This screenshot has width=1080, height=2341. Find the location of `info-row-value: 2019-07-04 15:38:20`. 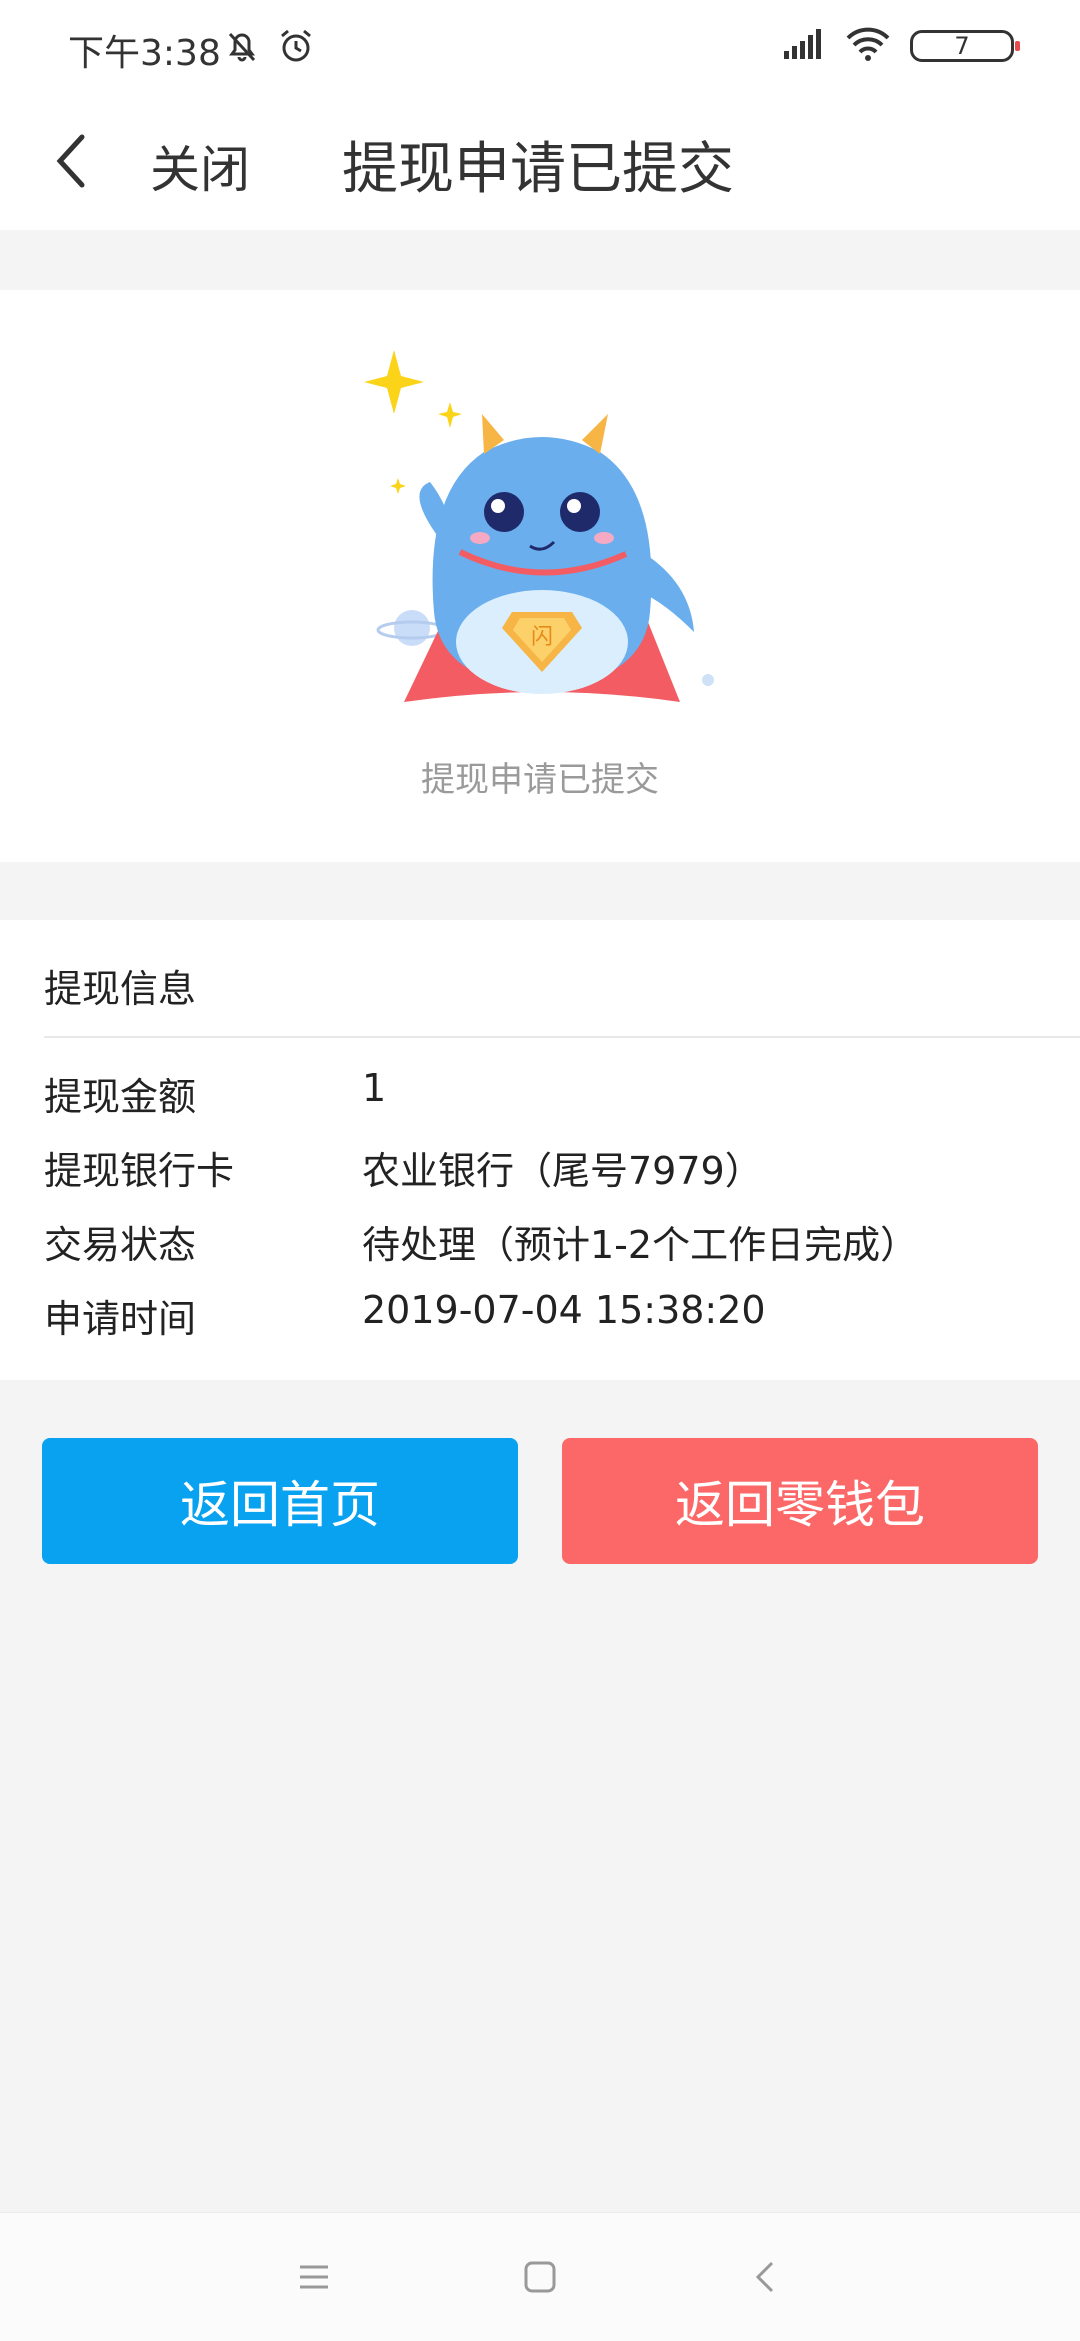

info-row-value: 2019-07-04 15:38:20 is located at coordinates (564, 1310).